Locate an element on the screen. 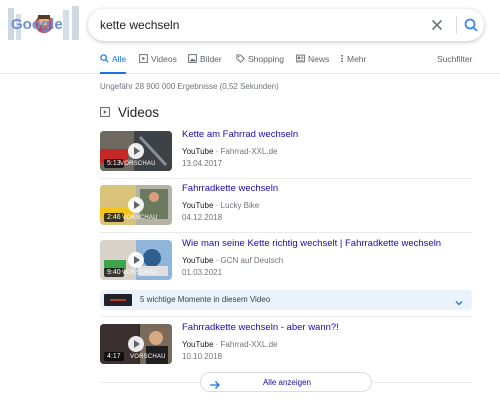 This screenshot has height=404, width=500. videos-section-header: Videos is located at coordinates (129, 112).